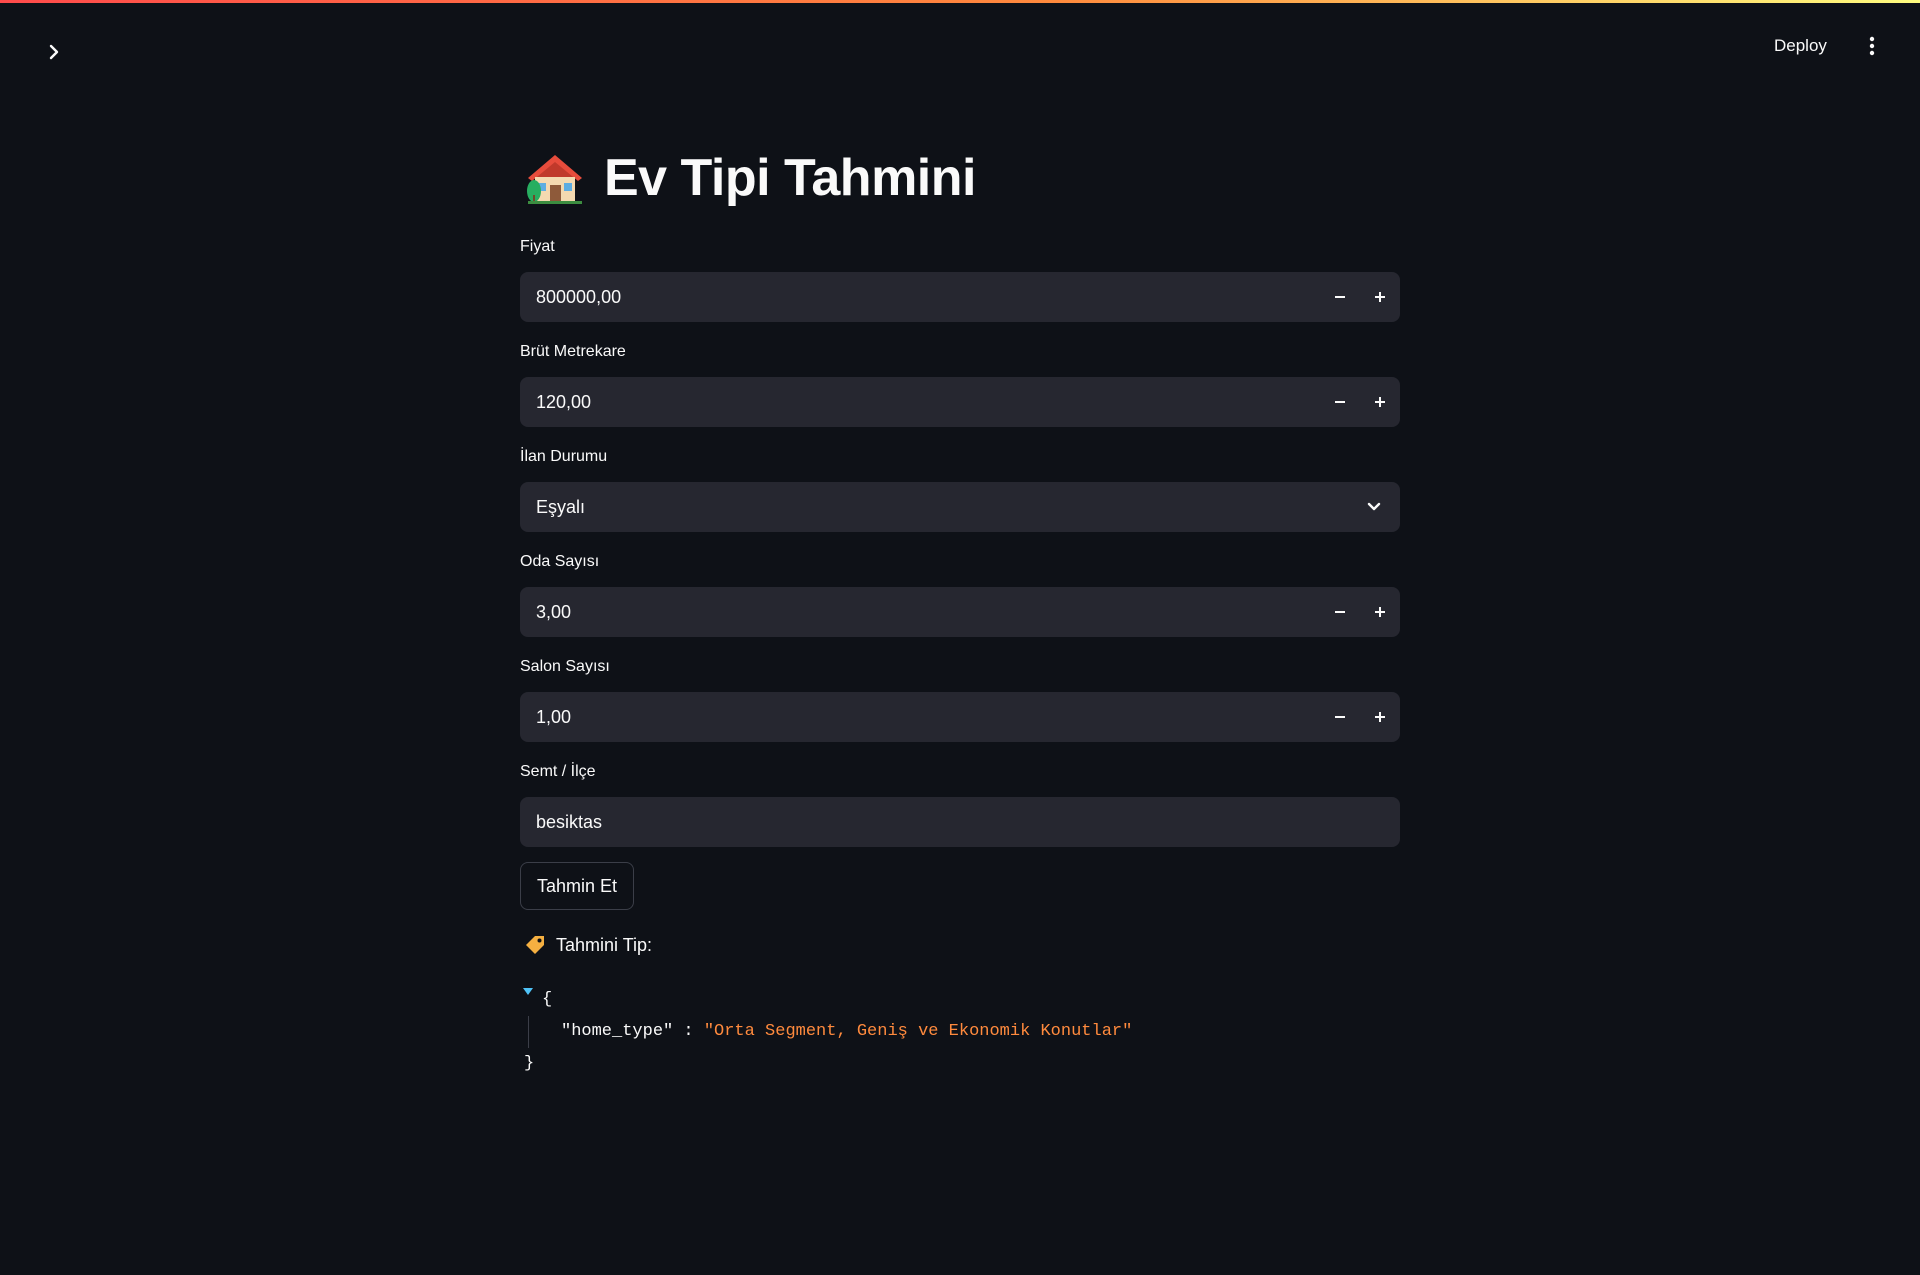 Image resolution: width=1920 pixels, height=1275 pixels. What do you see at coordinates (960, 507) in the screenshot?
I see `listing-status-select: Eşyalı` at bounding box center [960, 507].